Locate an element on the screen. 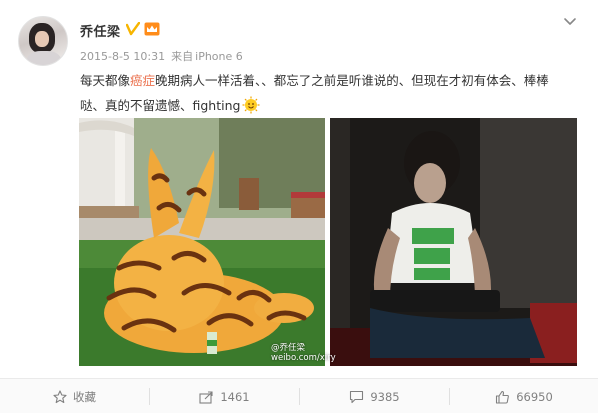 The height and width of the screenshot is (413, 598). repost-count: 1461 is located at coordinates (235, 396).